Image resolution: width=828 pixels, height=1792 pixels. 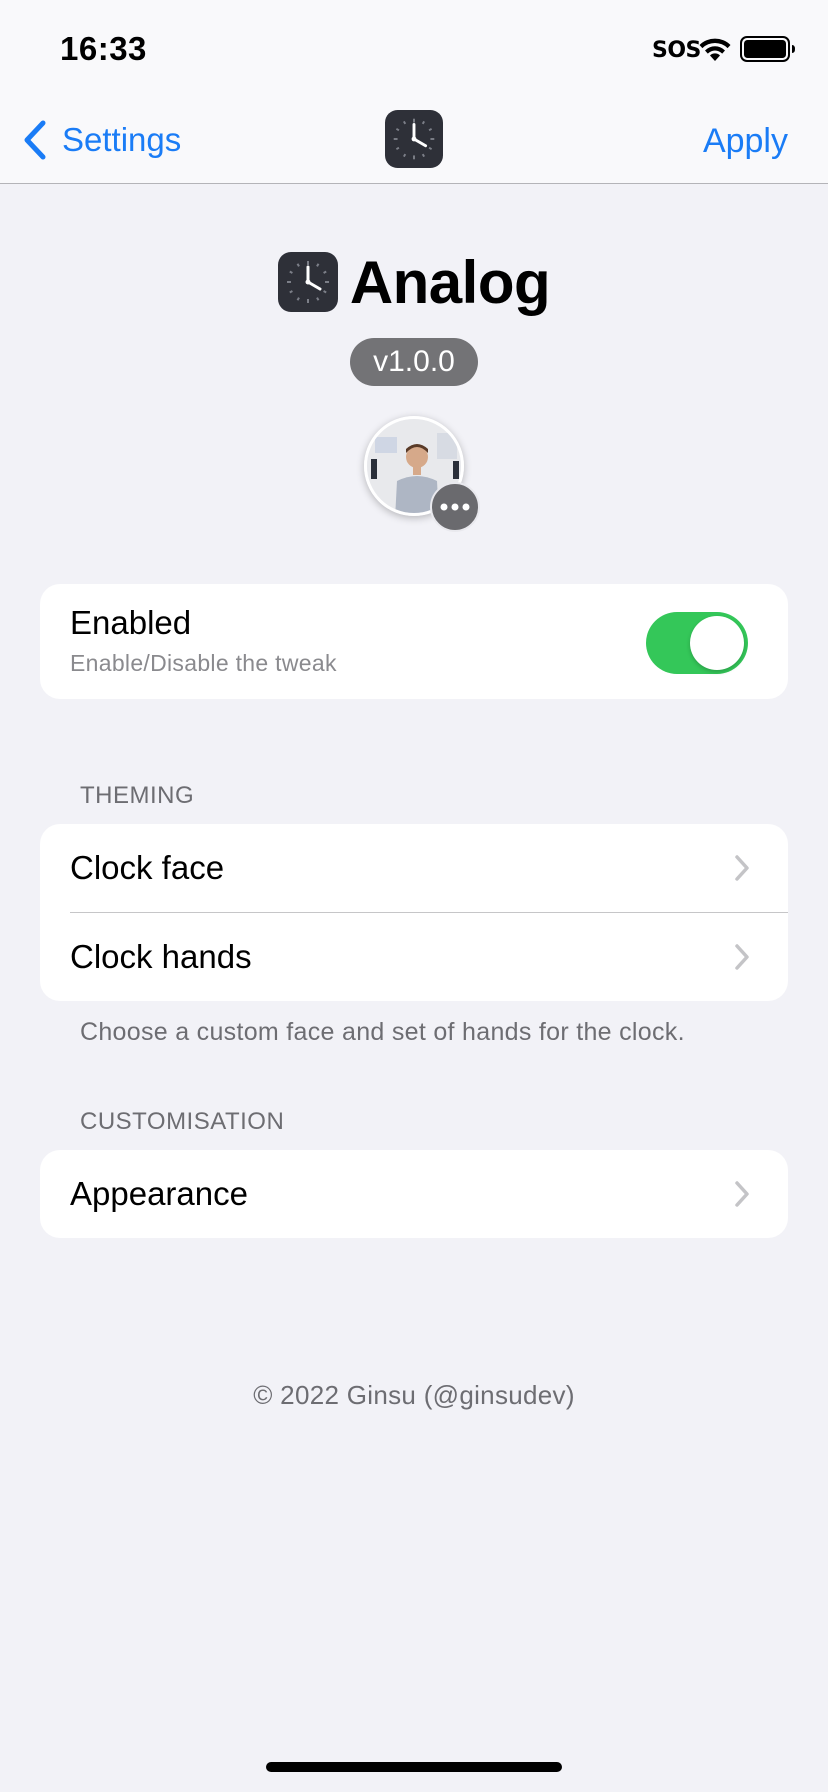 I want to click on enabled-title: Enabled, so click(x=131, y=622).